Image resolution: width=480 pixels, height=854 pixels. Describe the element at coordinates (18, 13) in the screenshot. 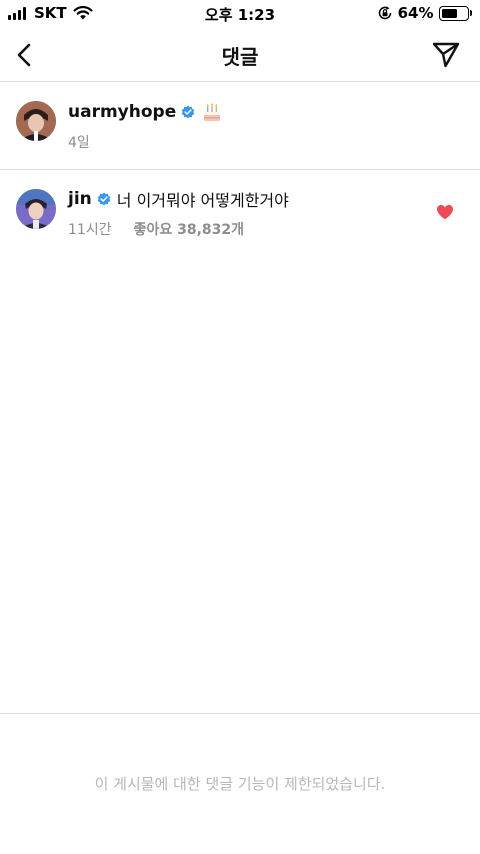

I see `signal-icon` at that location.